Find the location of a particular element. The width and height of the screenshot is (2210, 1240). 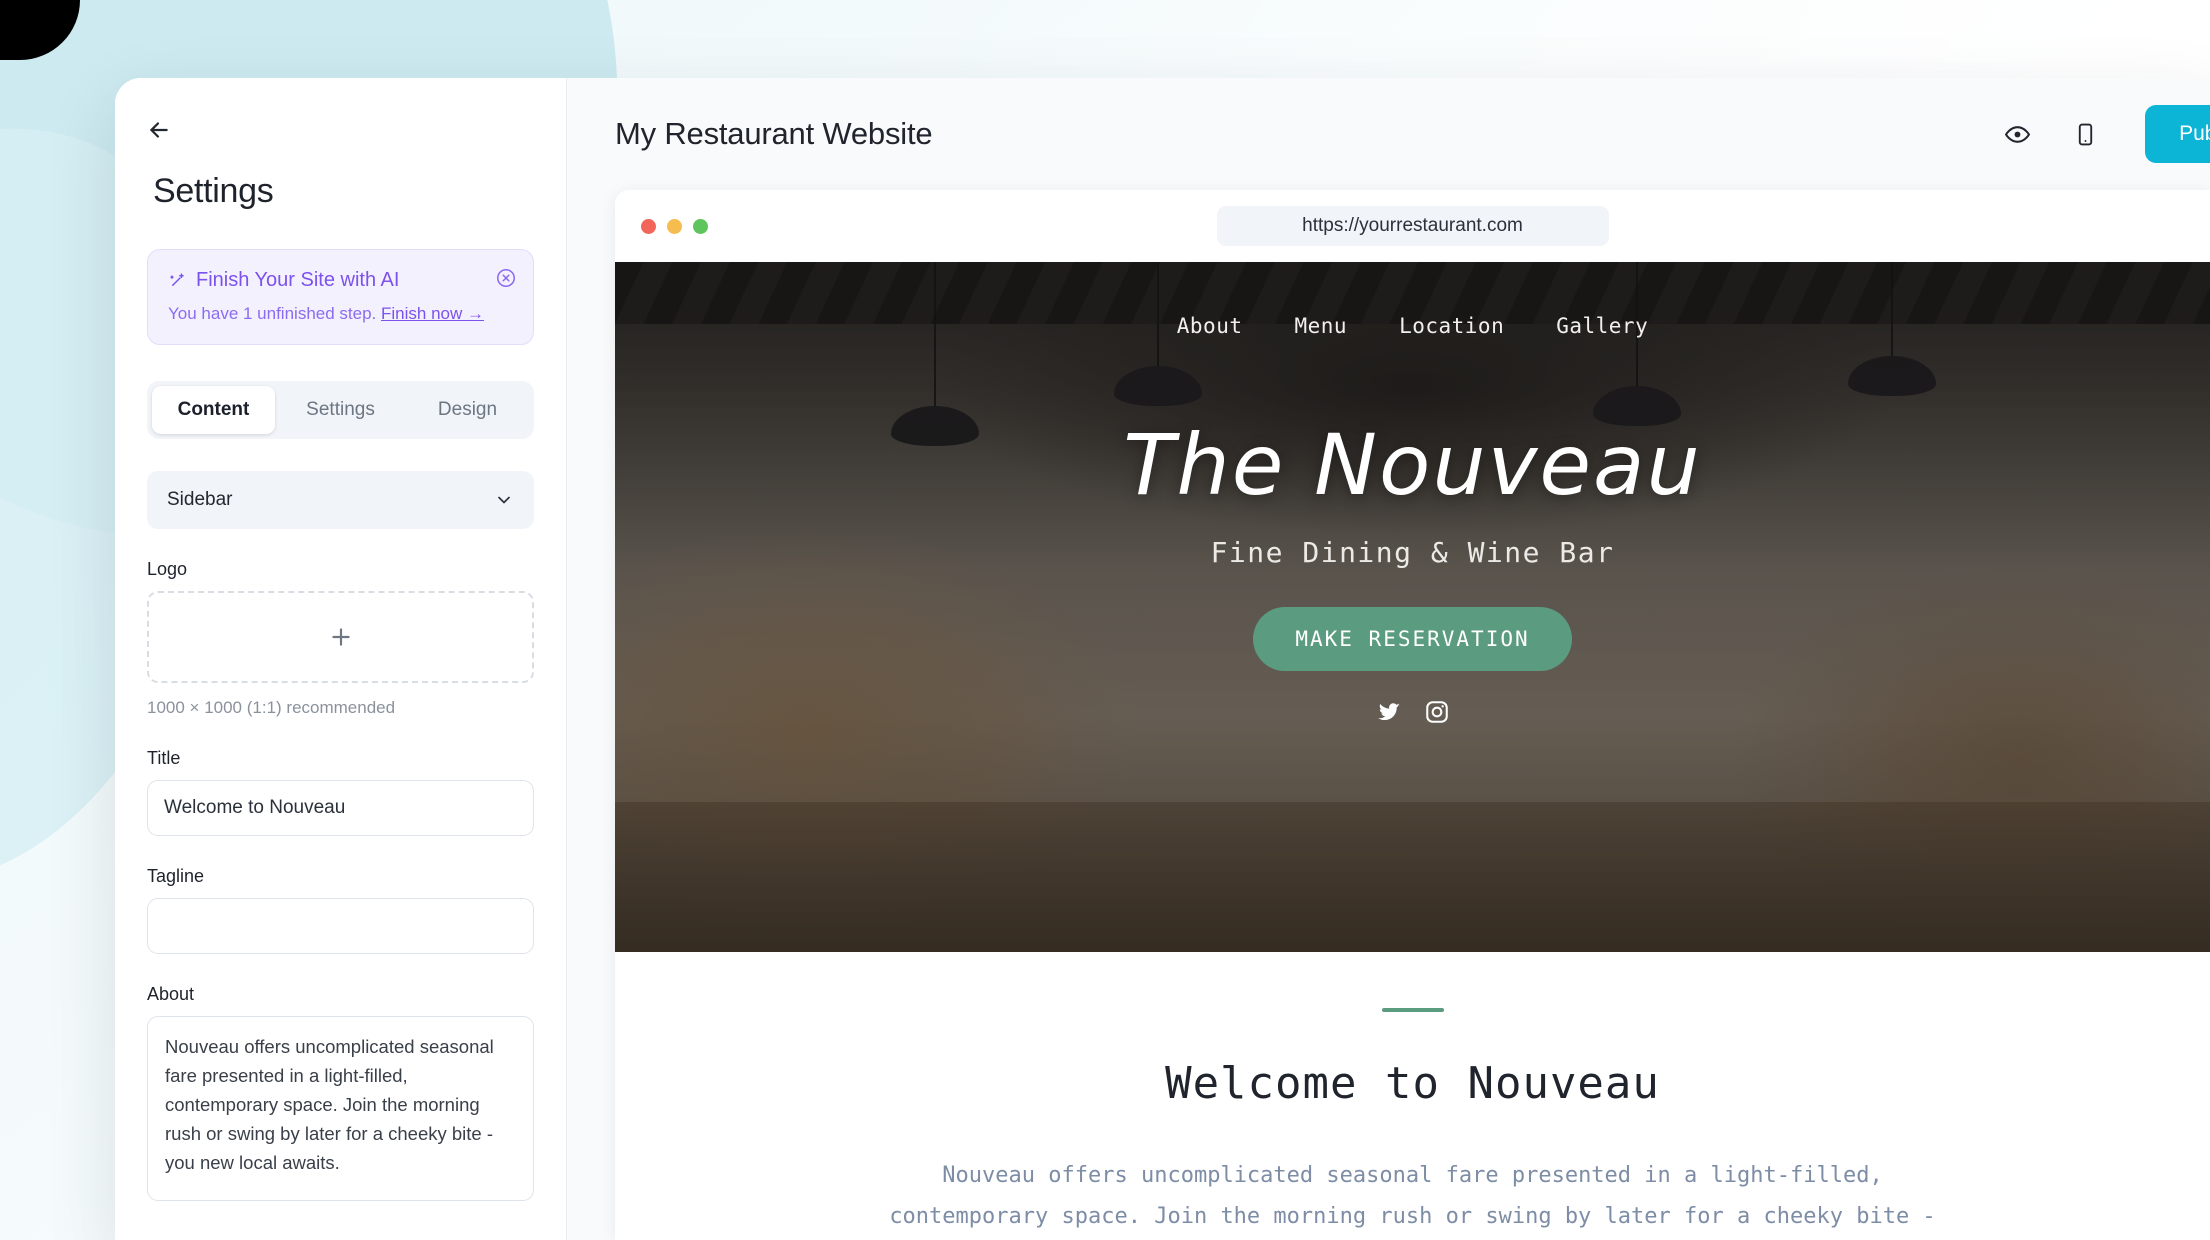

tagline-input is located at coordinates (340, 926).